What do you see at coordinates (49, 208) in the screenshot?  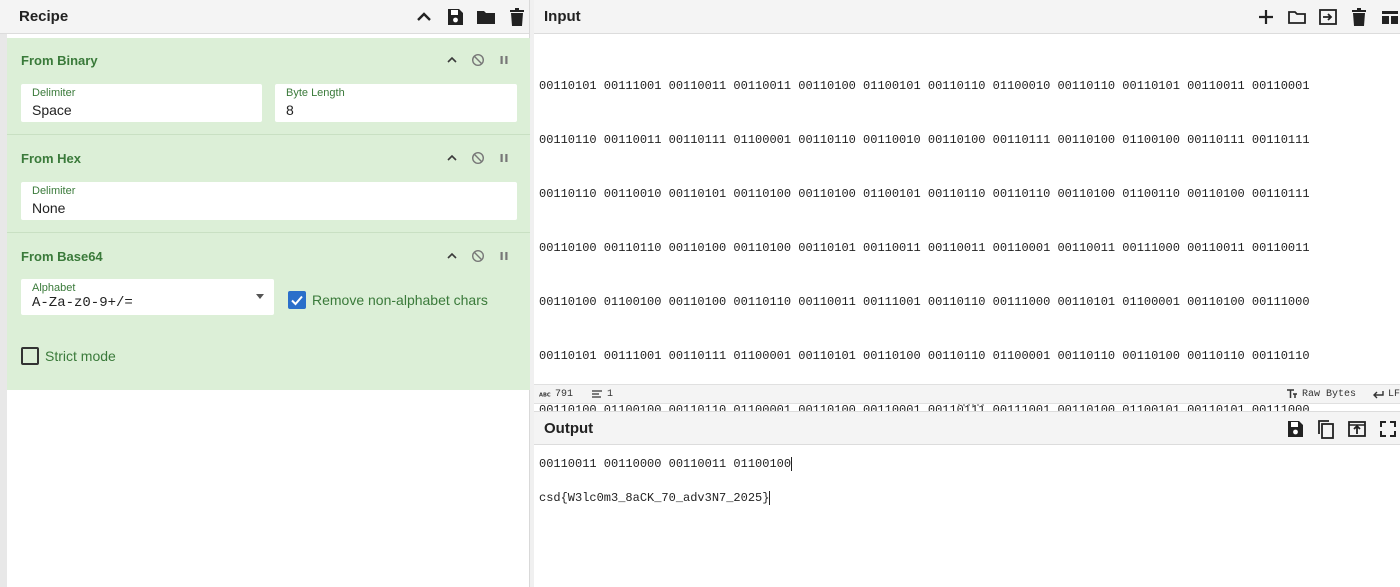 I see `field-value: None` at bounding box center [49, 208].